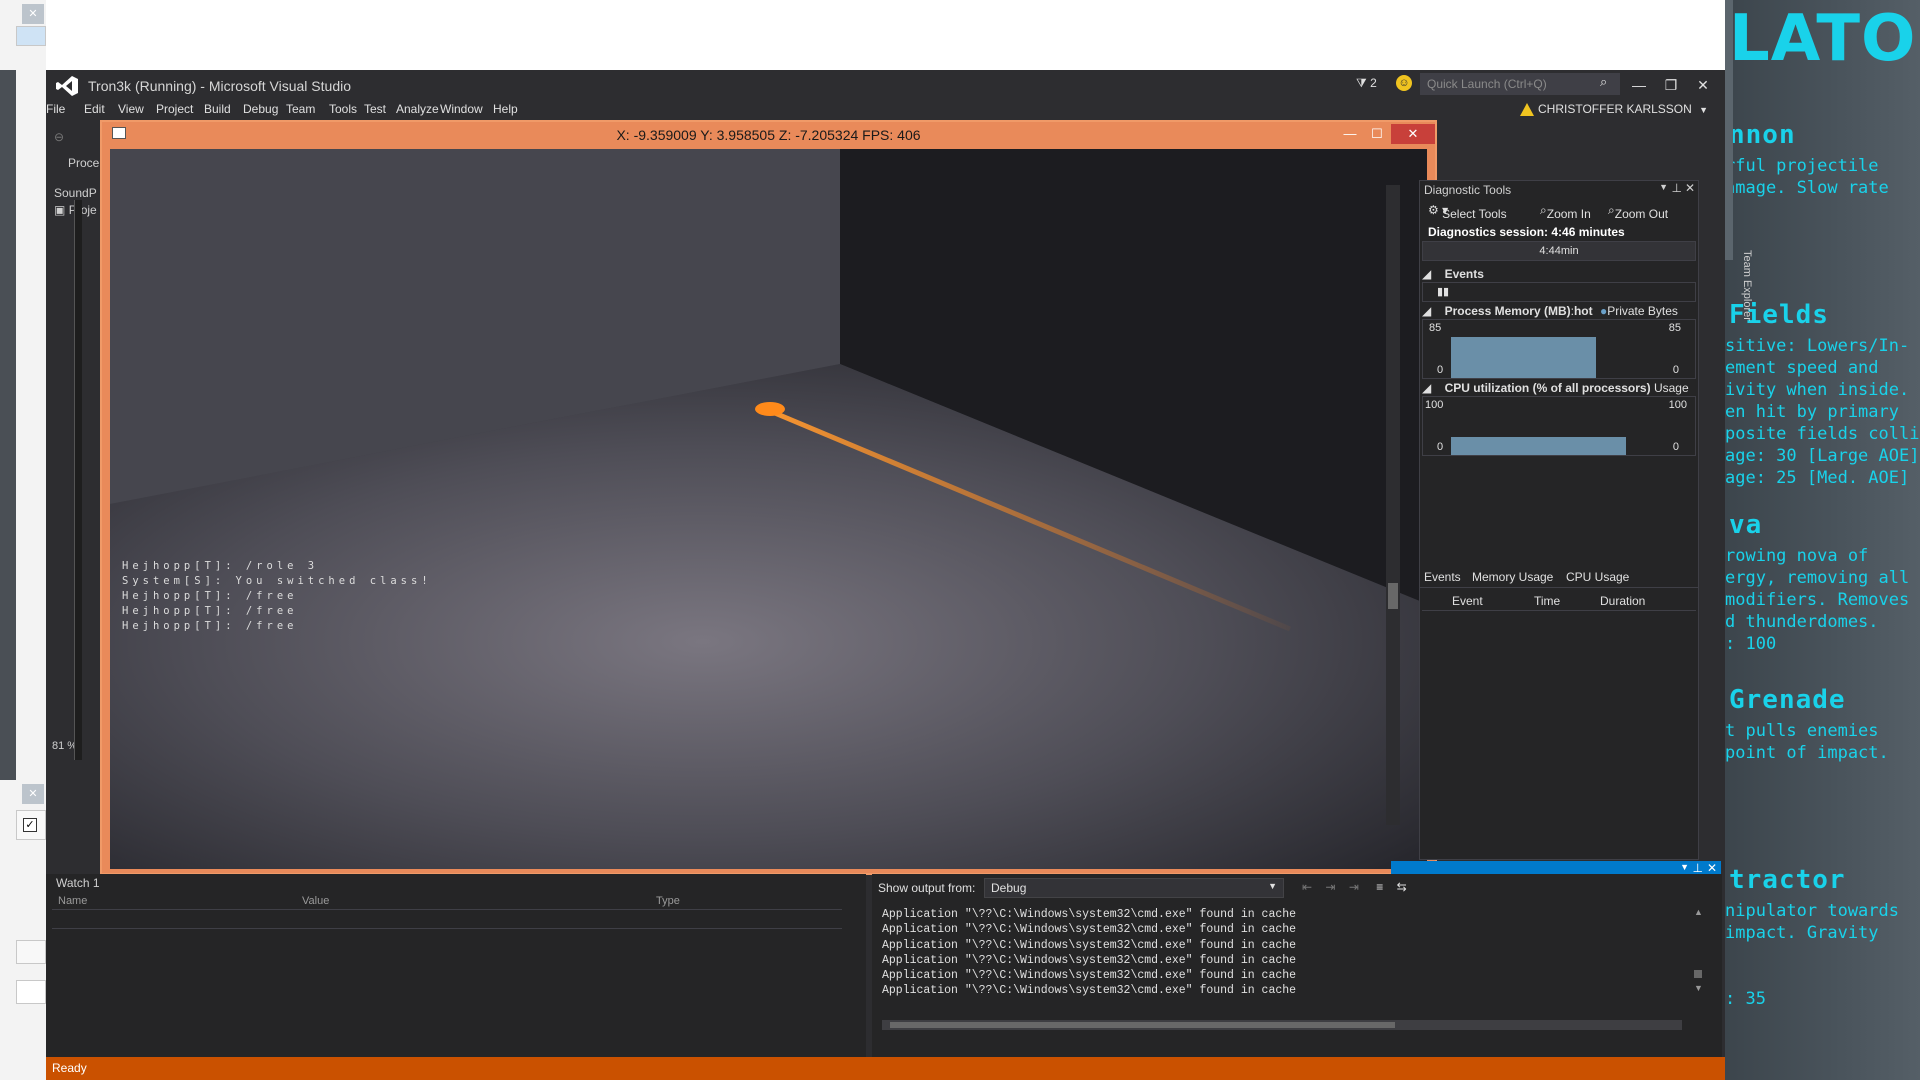 Image resolution: width=1920 pixels, height=1080 pixels. What do you see at coordinates (72, 901) in the screenshot?
I see `watch-column-name: Name` at bounding box center [72, 901].